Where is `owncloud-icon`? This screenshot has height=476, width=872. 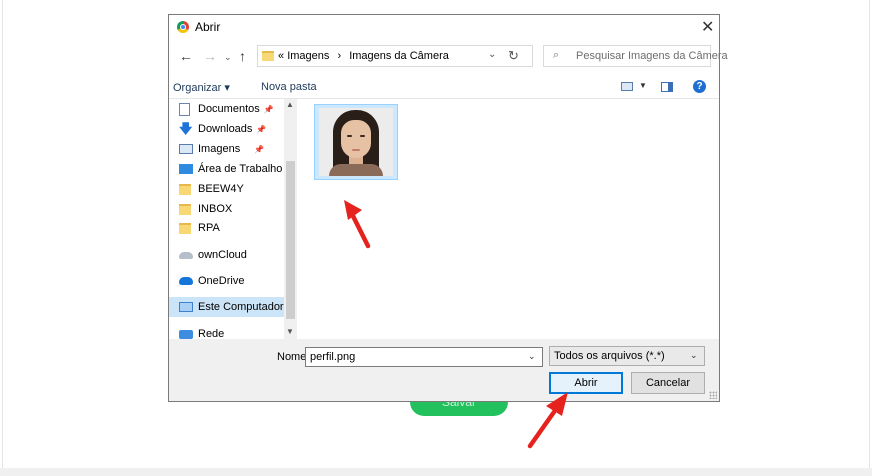 owncloud-icon is located at coordinates (186, 255).